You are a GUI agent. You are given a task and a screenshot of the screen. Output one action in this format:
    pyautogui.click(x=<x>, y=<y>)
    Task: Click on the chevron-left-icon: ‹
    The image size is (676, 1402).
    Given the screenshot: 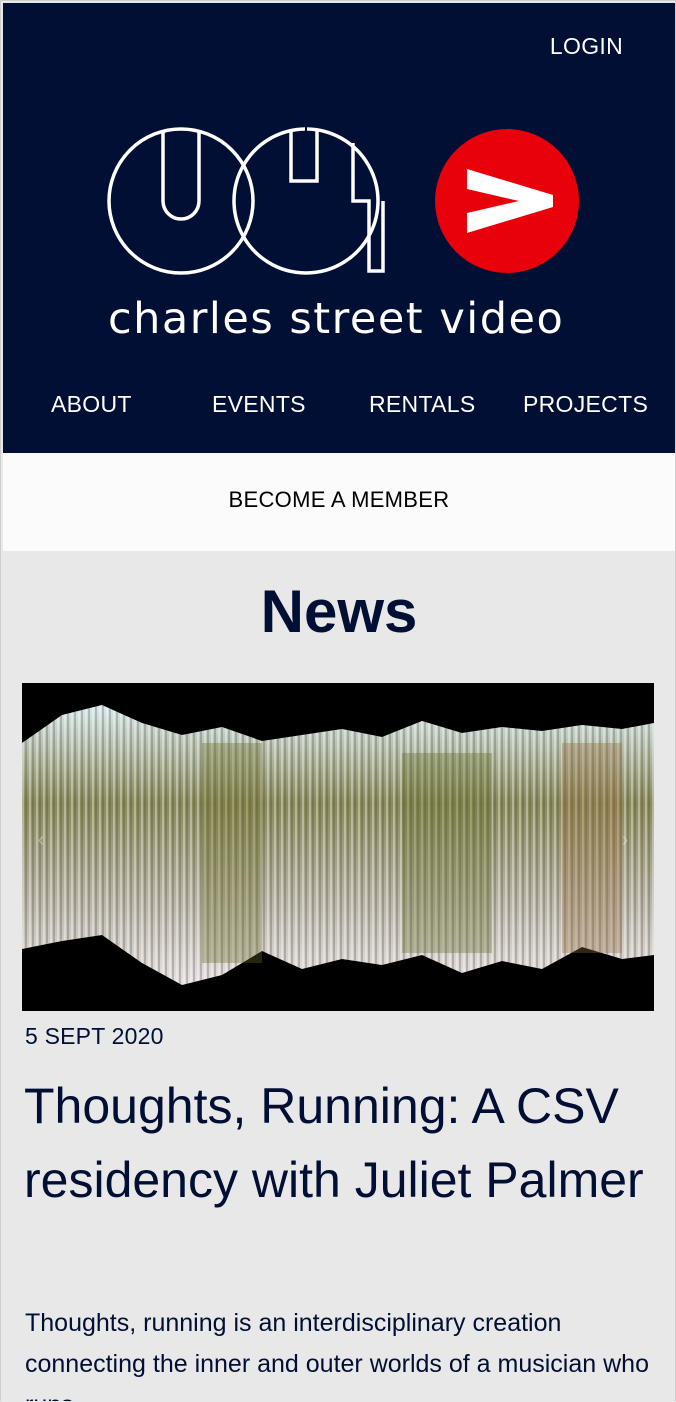 What is the action you would take?
    pyautogui.click(x=41, y=840)
    